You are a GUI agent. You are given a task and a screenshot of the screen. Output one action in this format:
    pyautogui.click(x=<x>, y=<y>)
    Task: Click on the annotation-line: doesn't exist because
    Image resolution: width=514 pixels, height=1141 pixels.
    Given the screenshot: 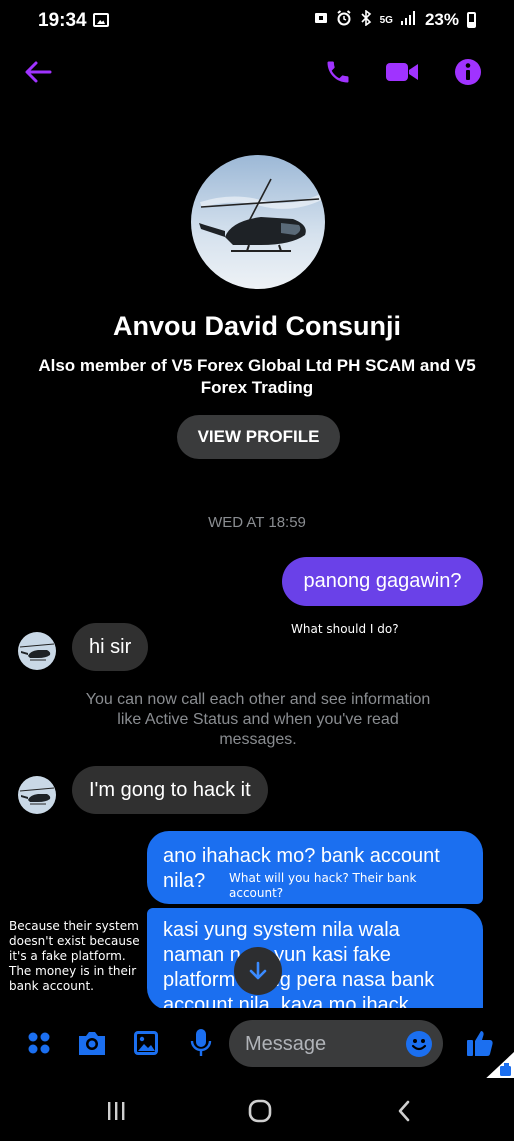 What is the action you would take?
    pyautogui.click(x=74, y=941)
    